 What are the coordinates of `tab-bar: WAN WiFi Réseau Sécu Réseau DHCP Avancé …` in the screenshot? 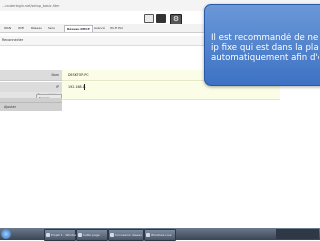 It's located at (102, 28).